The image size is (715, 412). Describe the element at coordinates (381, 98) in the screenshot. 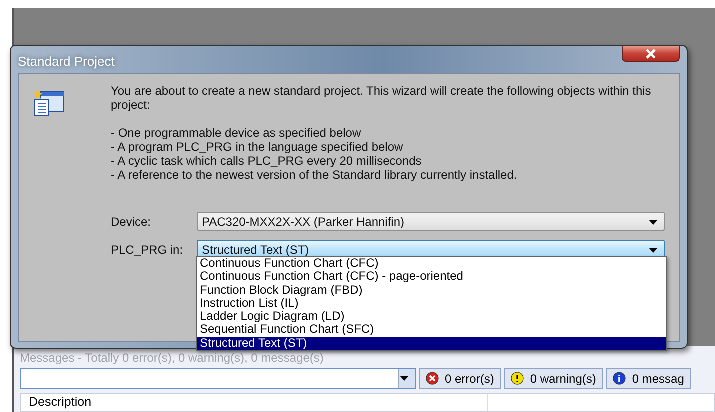

I see `intro-text: You are about to create a new standard project. This wizard will create the following objects within this project:` at that location.